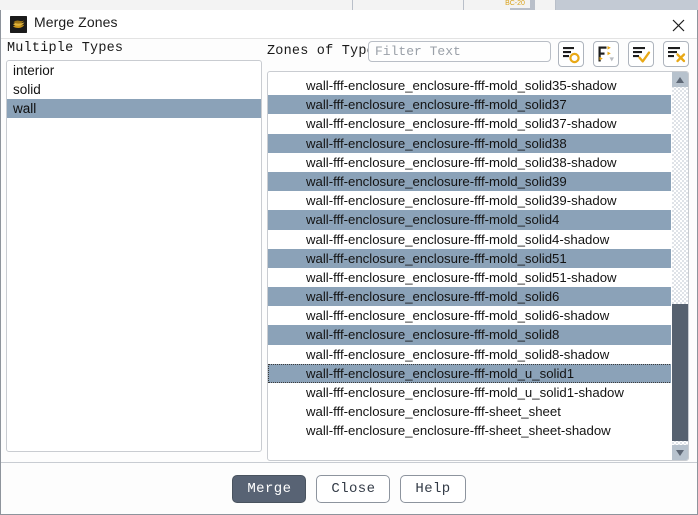  I want to click on dialog-button-row: Merge Close Help, so click(349, 489).